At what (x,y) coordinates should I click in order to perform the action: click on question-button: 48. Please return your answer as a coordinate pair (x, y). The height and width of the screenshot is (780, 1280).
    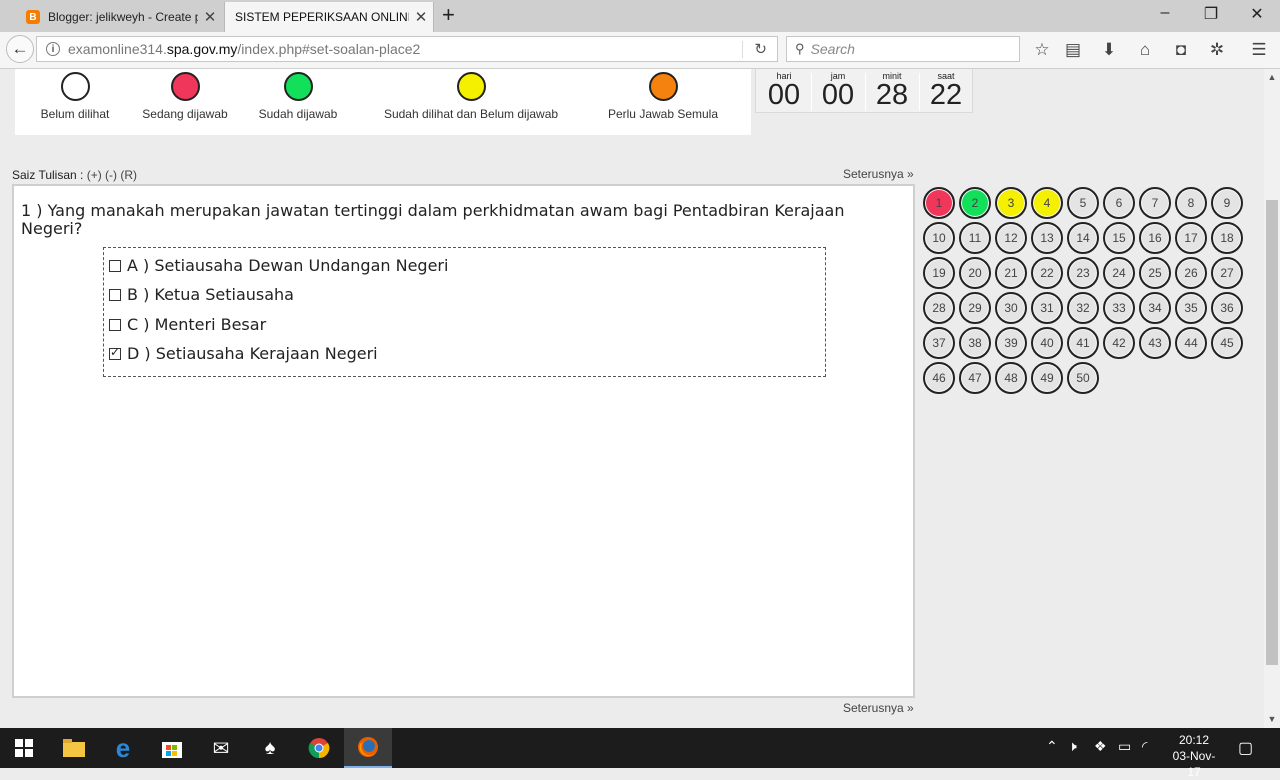
    Looking at the image, I should click on (1011, 378).